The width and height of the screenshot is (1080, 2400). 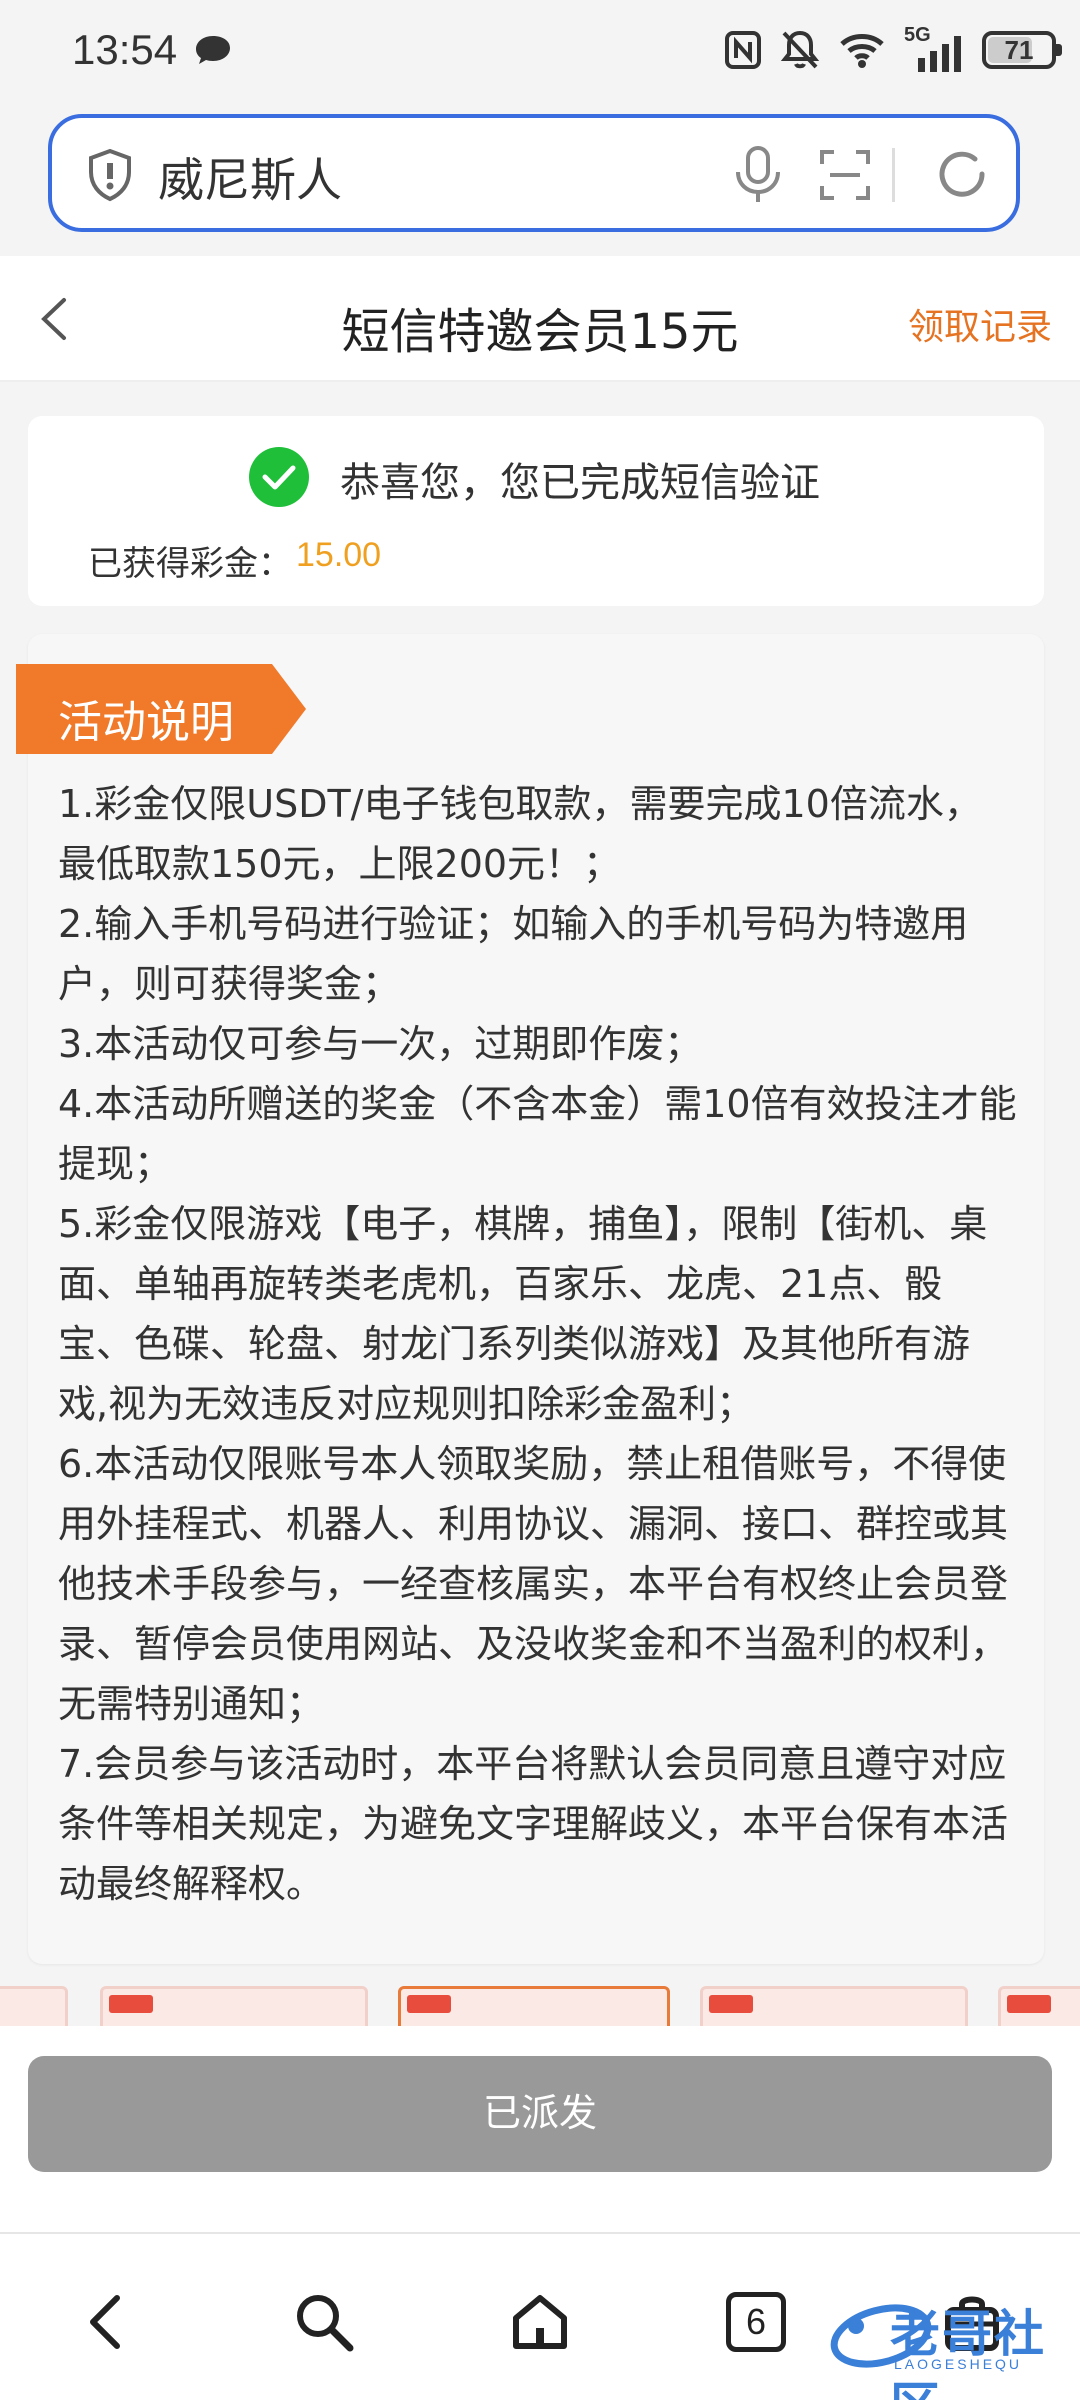 I want to click on mute-bell-icon, so click(x=800, y=49).